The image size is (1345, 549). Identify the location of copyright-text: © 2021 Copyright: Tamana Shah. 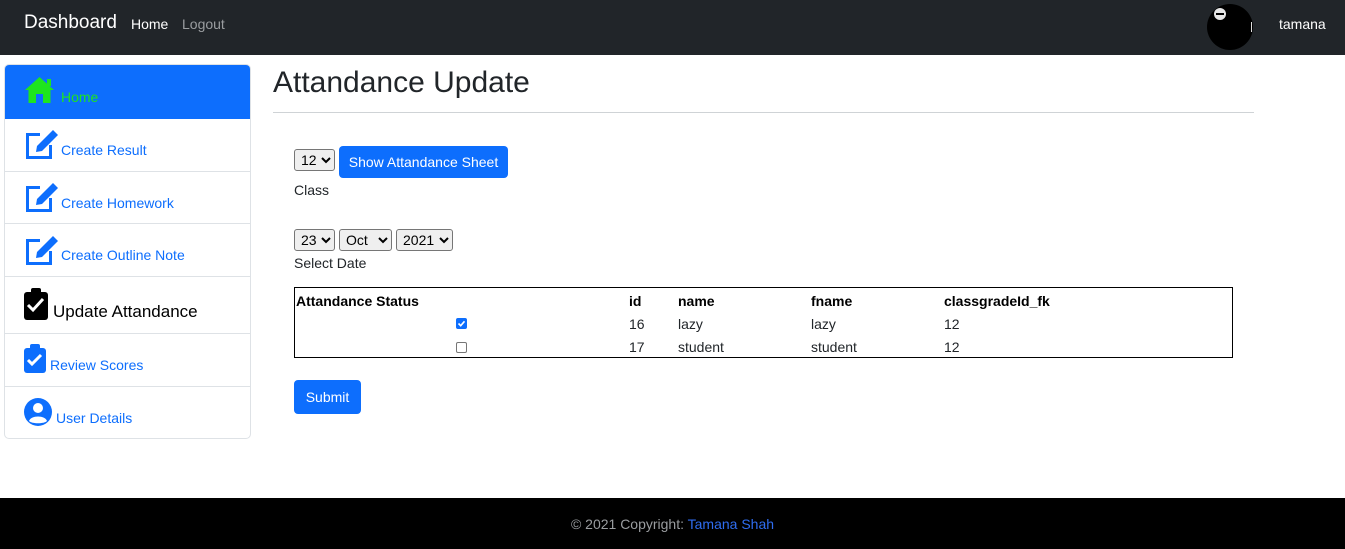
(672, 524).